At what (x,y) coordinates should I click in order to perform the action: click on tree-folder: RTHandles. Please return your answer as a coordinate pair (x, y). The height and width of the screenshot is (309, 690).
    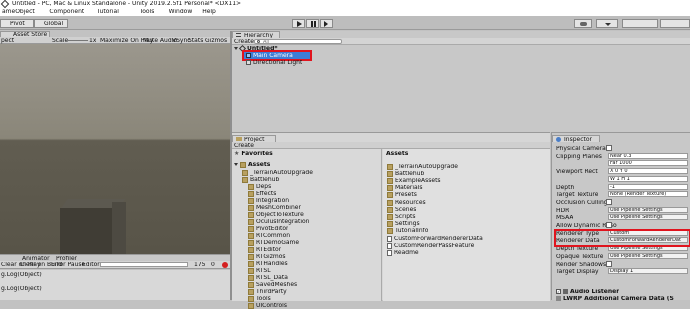
    Looking at the image, I should click on (268, 263).